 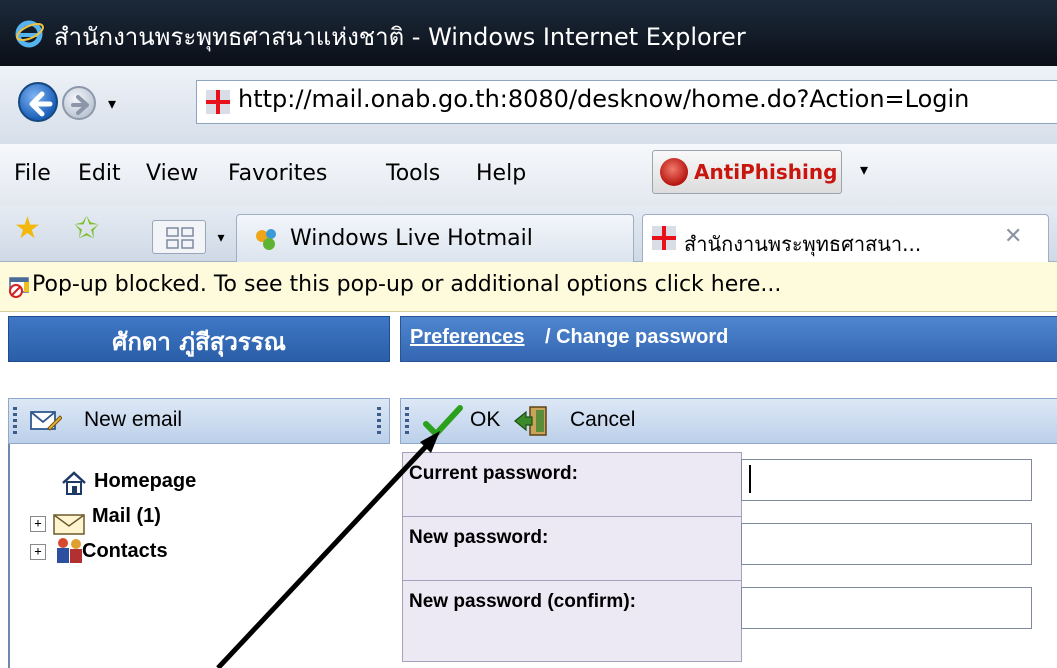 What do you see at coordinates (664, 238) in the screenshot?
I see `tab-favicon-icon` at bounding box center [664, 238].